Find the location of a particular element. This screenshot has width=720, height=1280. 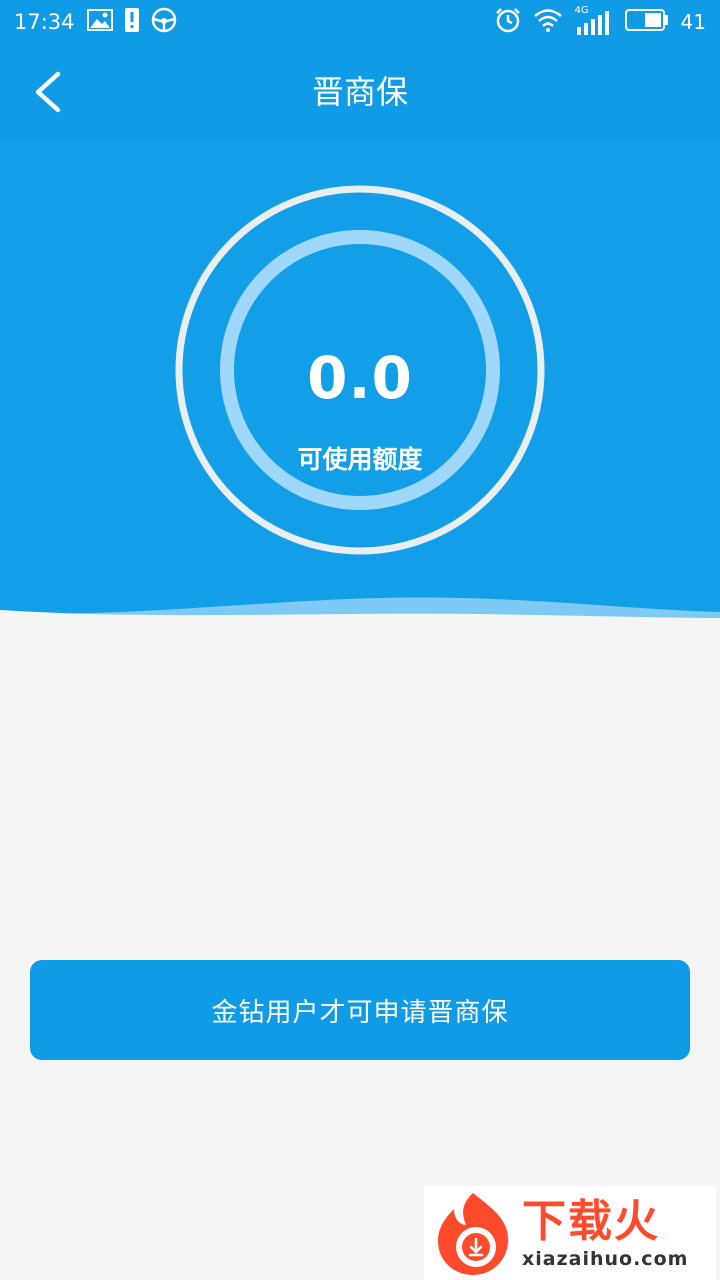

watermark-text: 下载火 xiazaihuo.com is located at coordinates (605, 1233).